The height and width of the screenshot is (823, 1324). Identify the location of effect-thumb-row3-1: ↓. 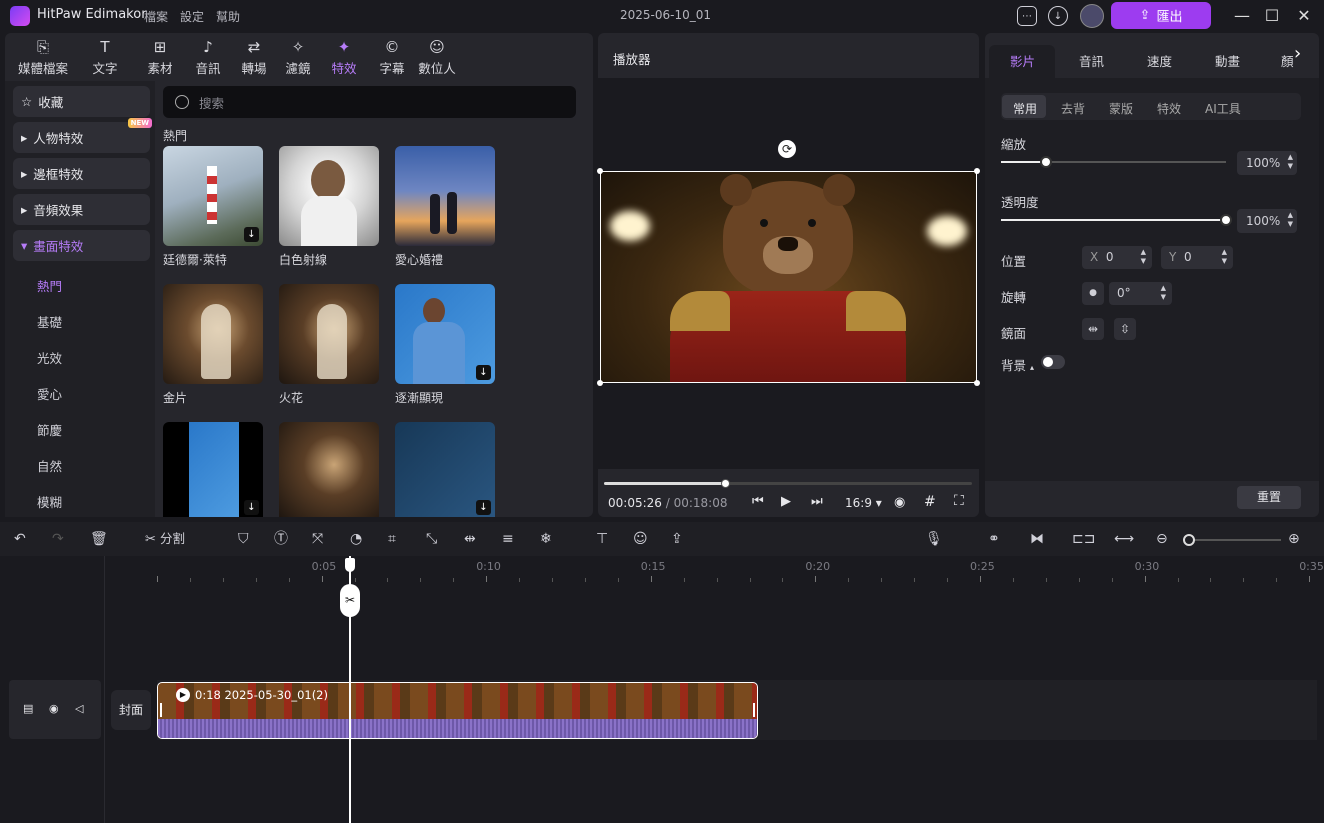
(213, 469).